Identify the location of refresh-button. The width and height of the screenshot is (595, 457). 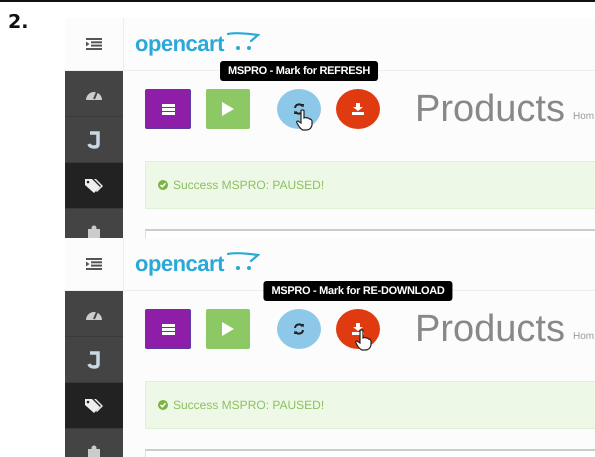
(299, 329).